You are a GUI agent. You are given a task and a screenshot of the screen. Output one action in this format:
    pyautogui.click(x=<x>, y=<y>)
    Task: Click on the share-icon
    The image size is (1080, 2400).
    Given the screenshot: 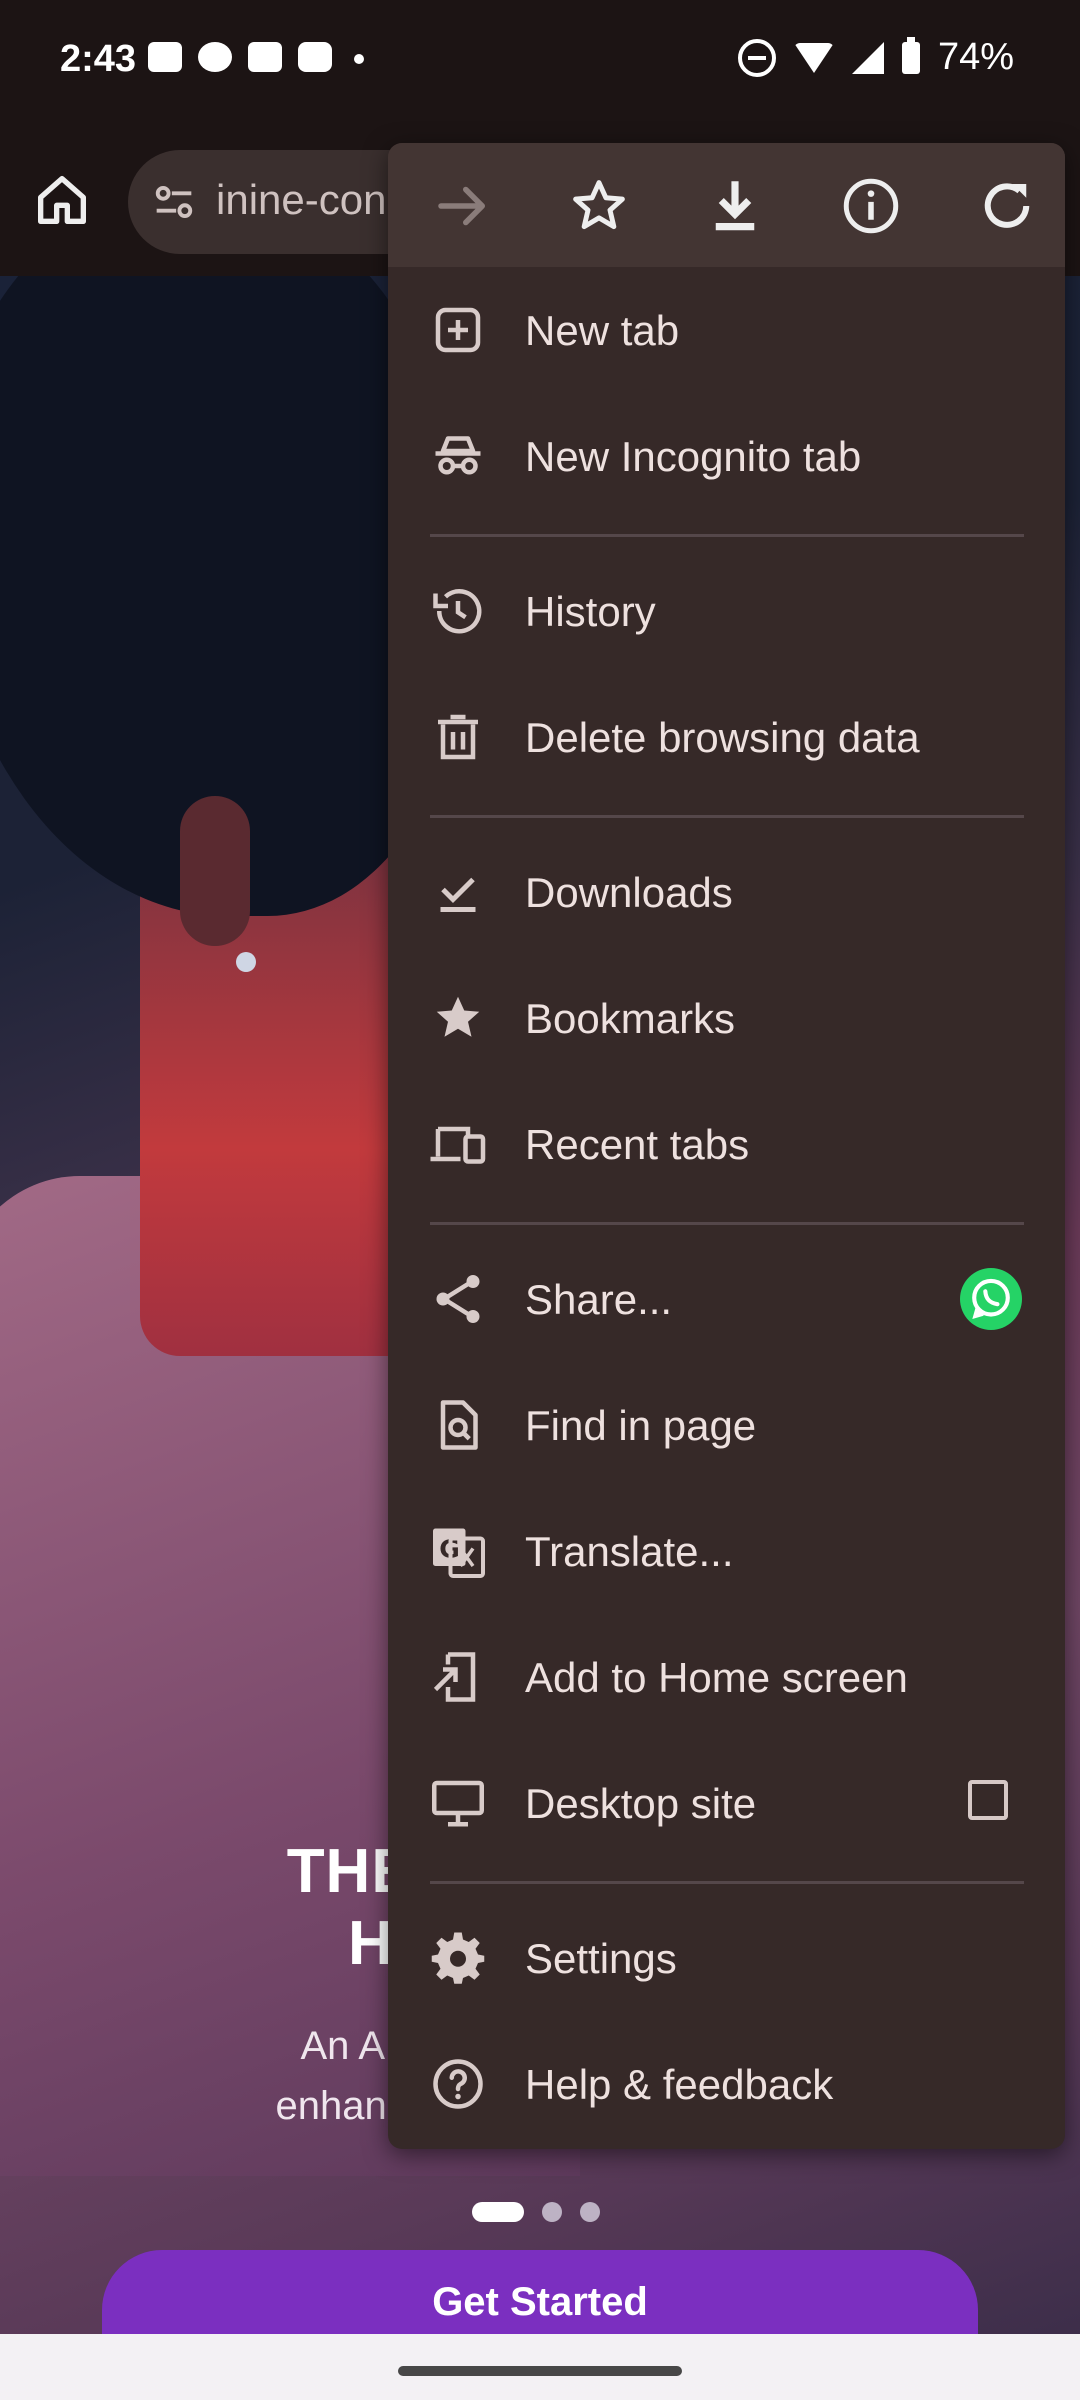 What is the action you would take?
    pyautogui.click(x=458, y=1299)
    